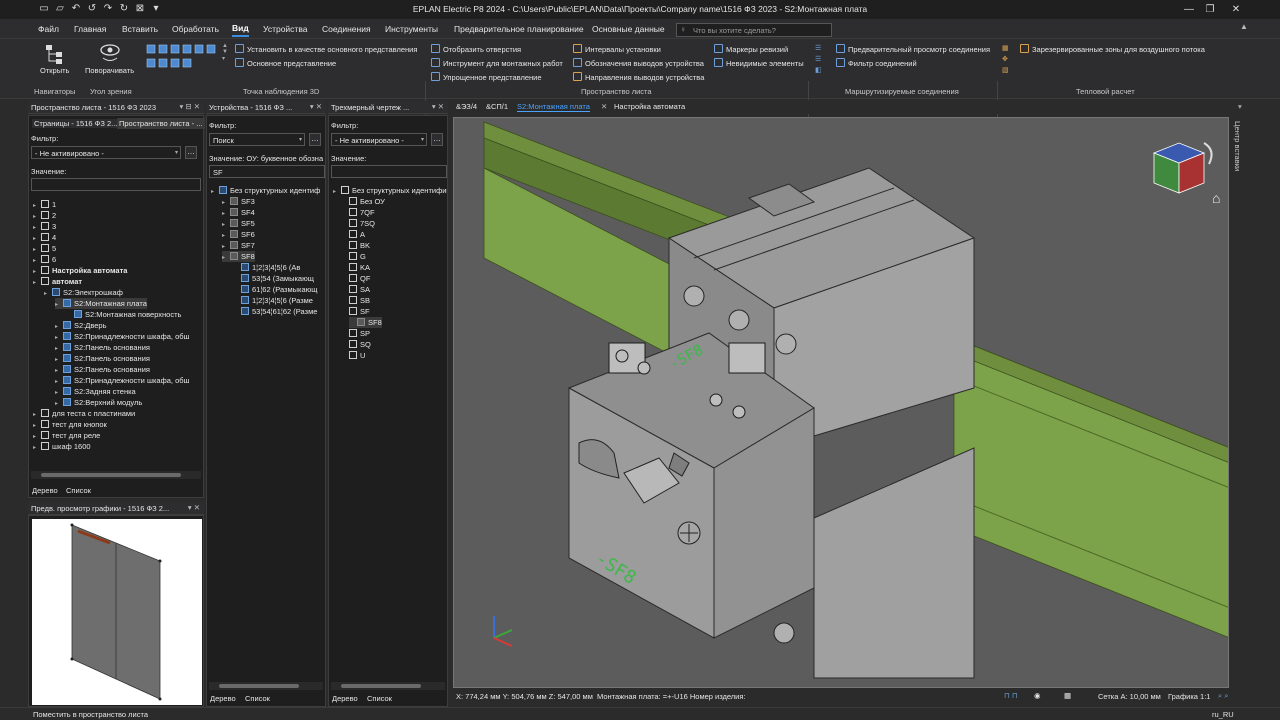 The height and width of the screenshot is (720, 1280). I want to click on tree-item: 61¦62 (Размыкающ, so click(275, 289).